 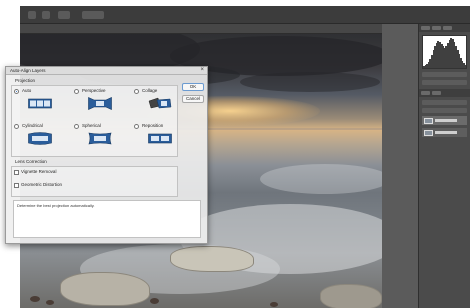 I want to click on options-field, so click(x=93, y=15).